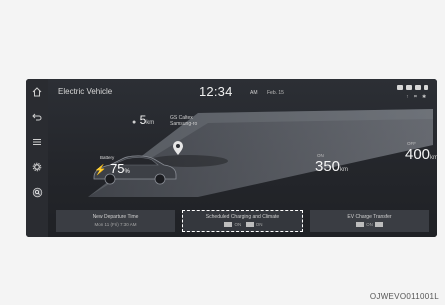 The height and width of the screenshot is (305, 445). I want to click on battery-label: Battery, so click(107, 157).